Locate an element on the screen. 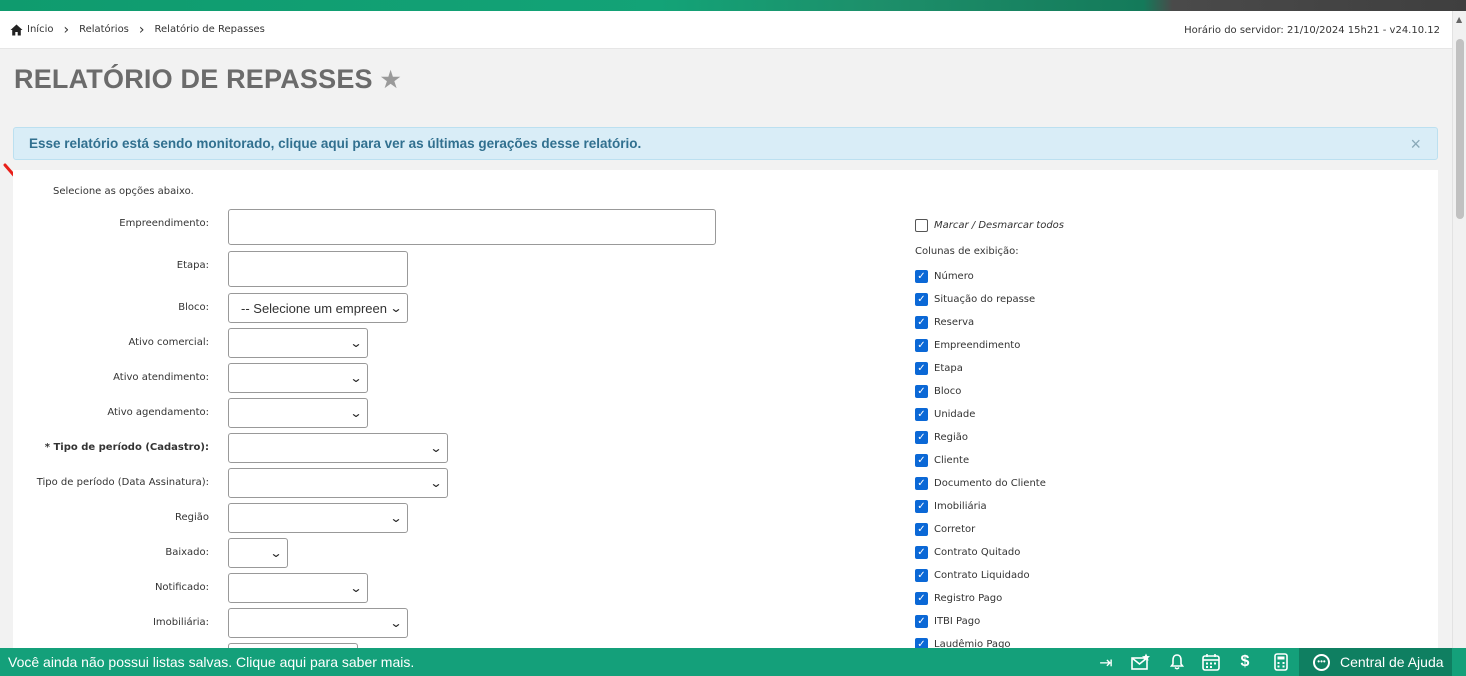 Image resolution: width=1466 pixels, height=676 pixels. column-checkbox-label: Unidade is located at coordinates (954, 414).